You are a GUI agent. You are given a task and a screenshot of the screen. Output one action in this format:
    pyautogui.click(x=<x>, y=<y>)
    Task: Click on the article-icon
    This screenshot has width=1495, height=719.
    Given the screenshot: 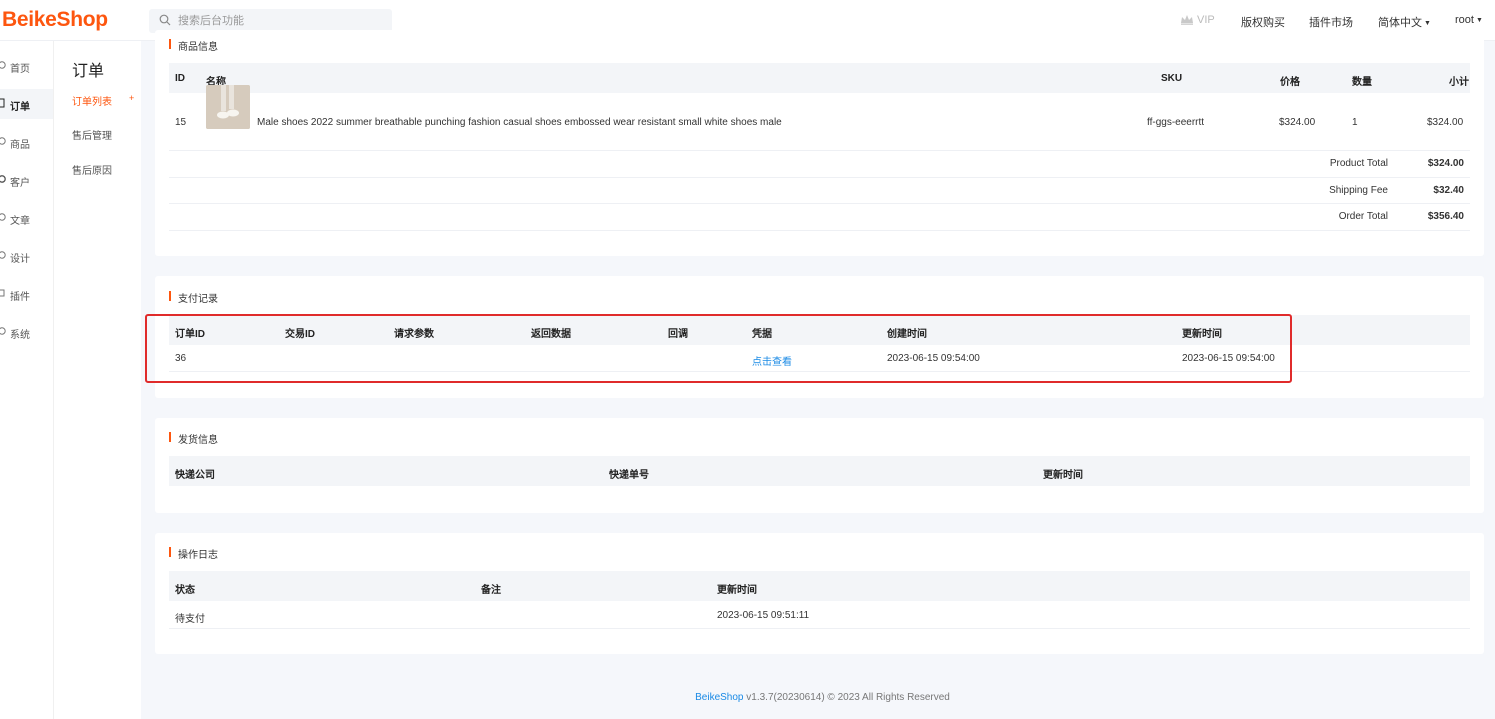 What is the action you would take?
    pyautogui.click(x=4, y=217)
    